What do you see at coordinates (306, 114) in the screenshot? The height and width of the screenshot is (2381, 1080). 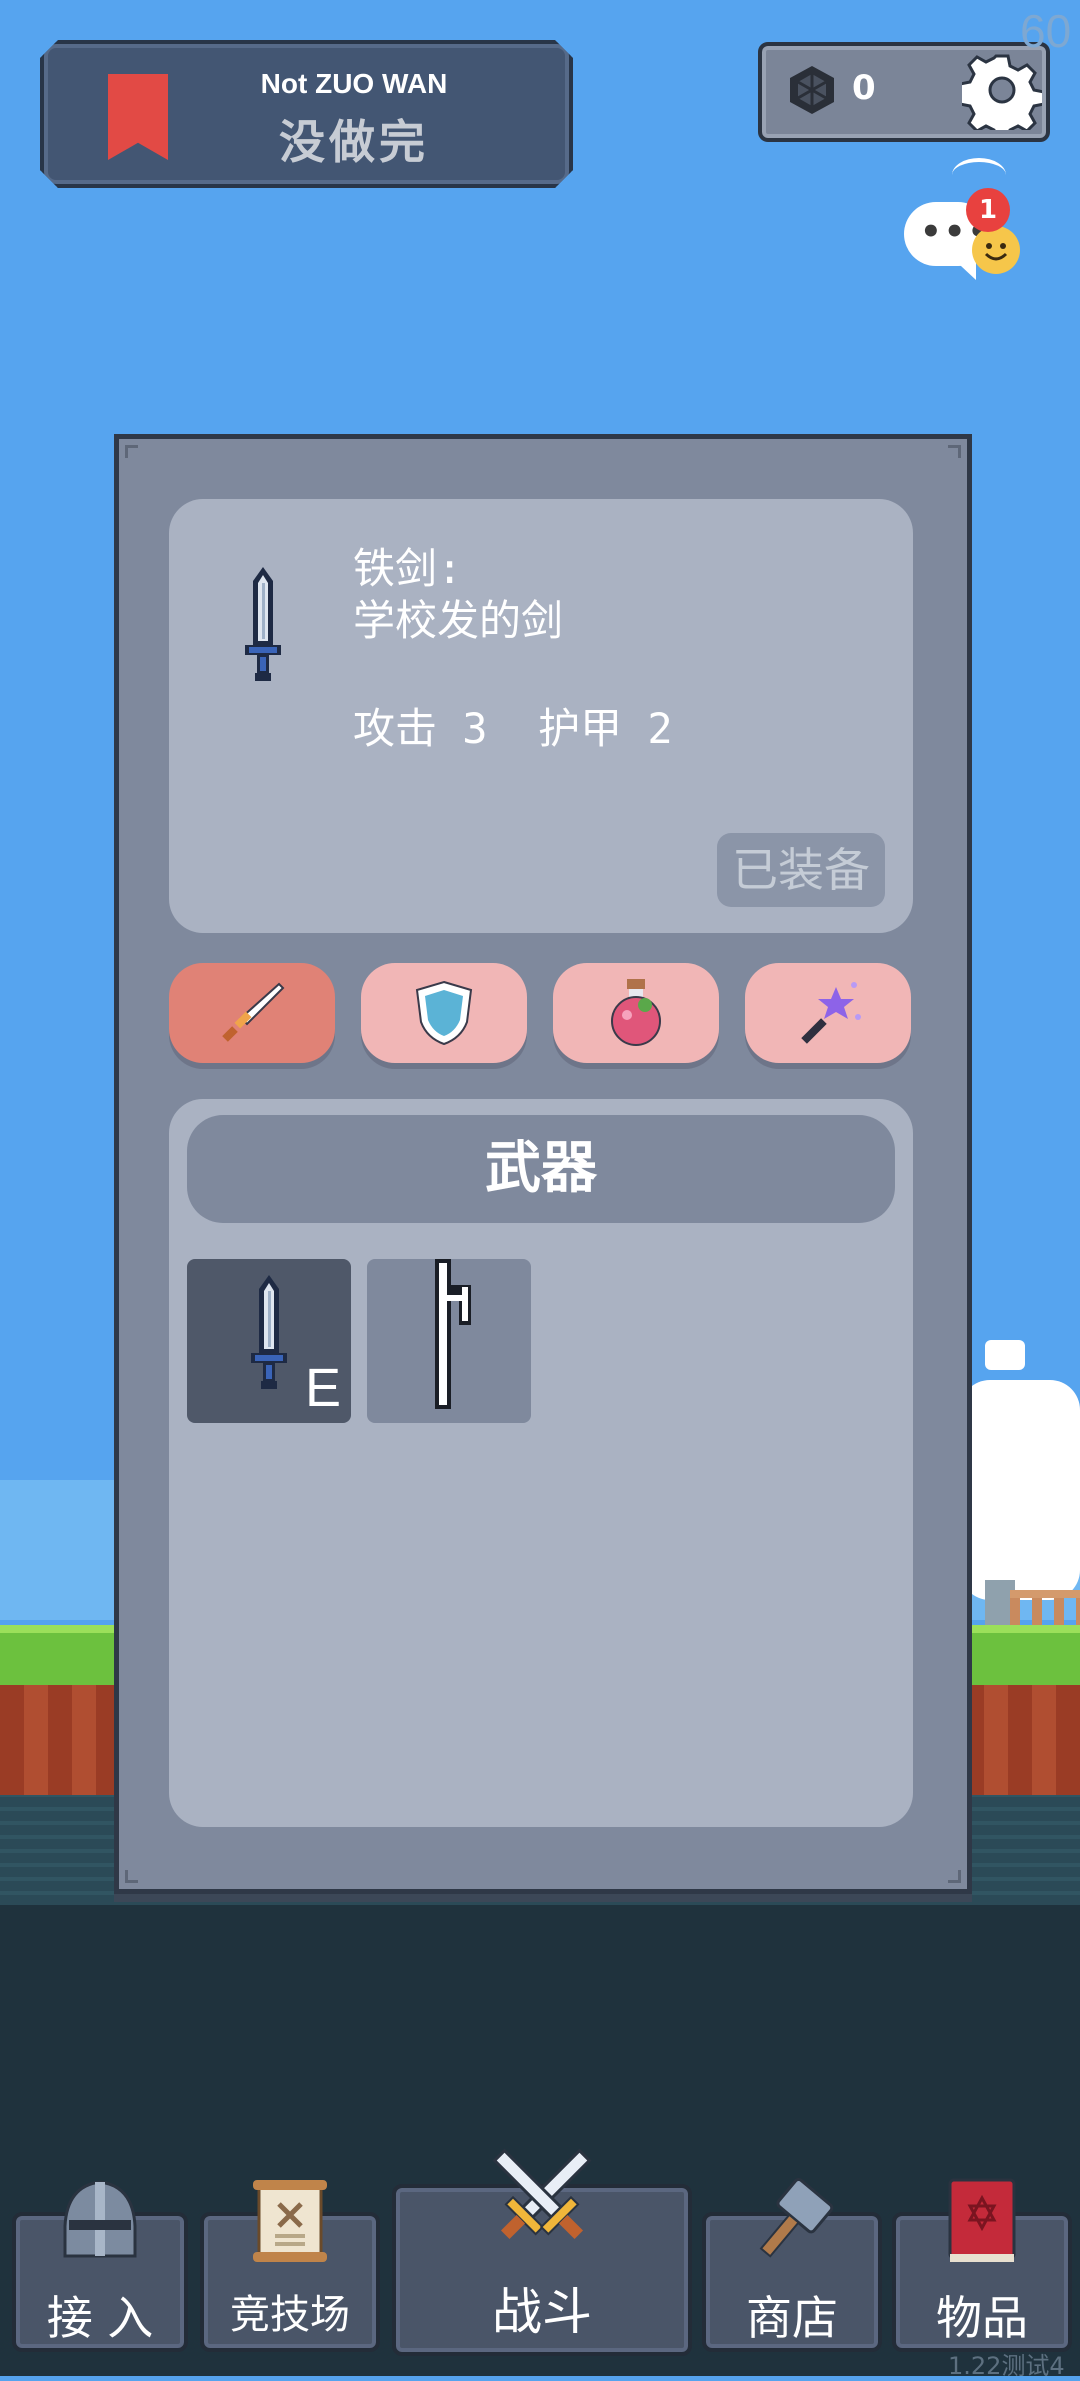 I see `title-panel: Not ZUO WAN 没做完` at bounding box center [306, 114].